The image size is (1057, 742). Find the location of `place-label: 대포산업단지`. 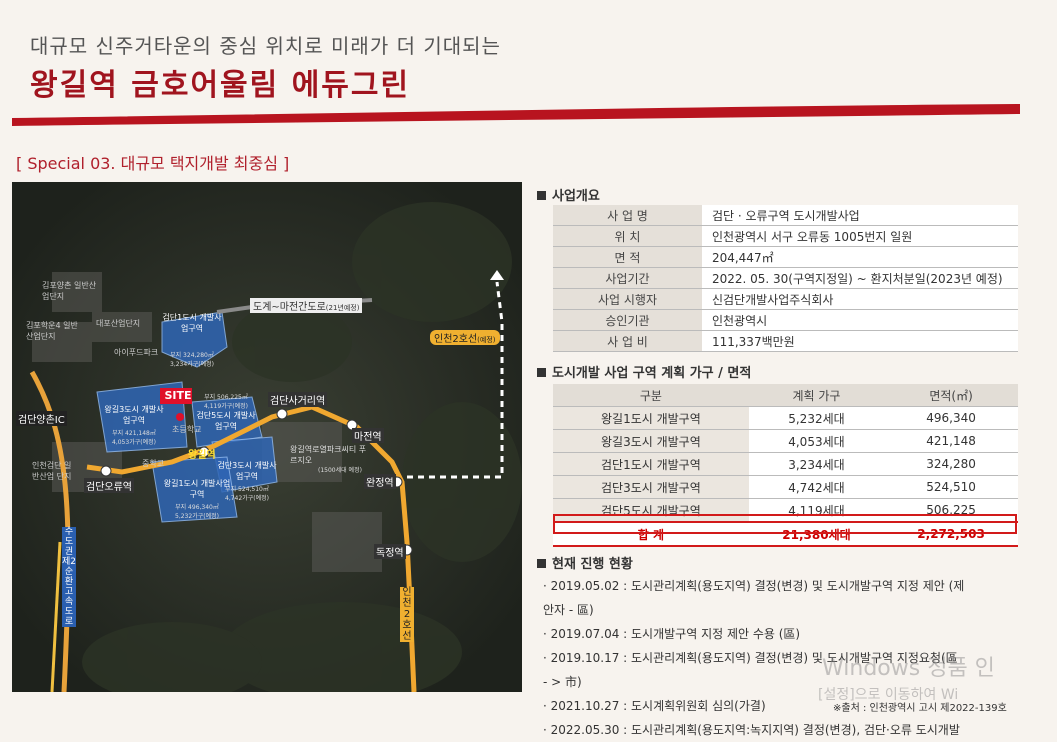

place-label: 대포산업단지 is located at coordinates (118, 323).